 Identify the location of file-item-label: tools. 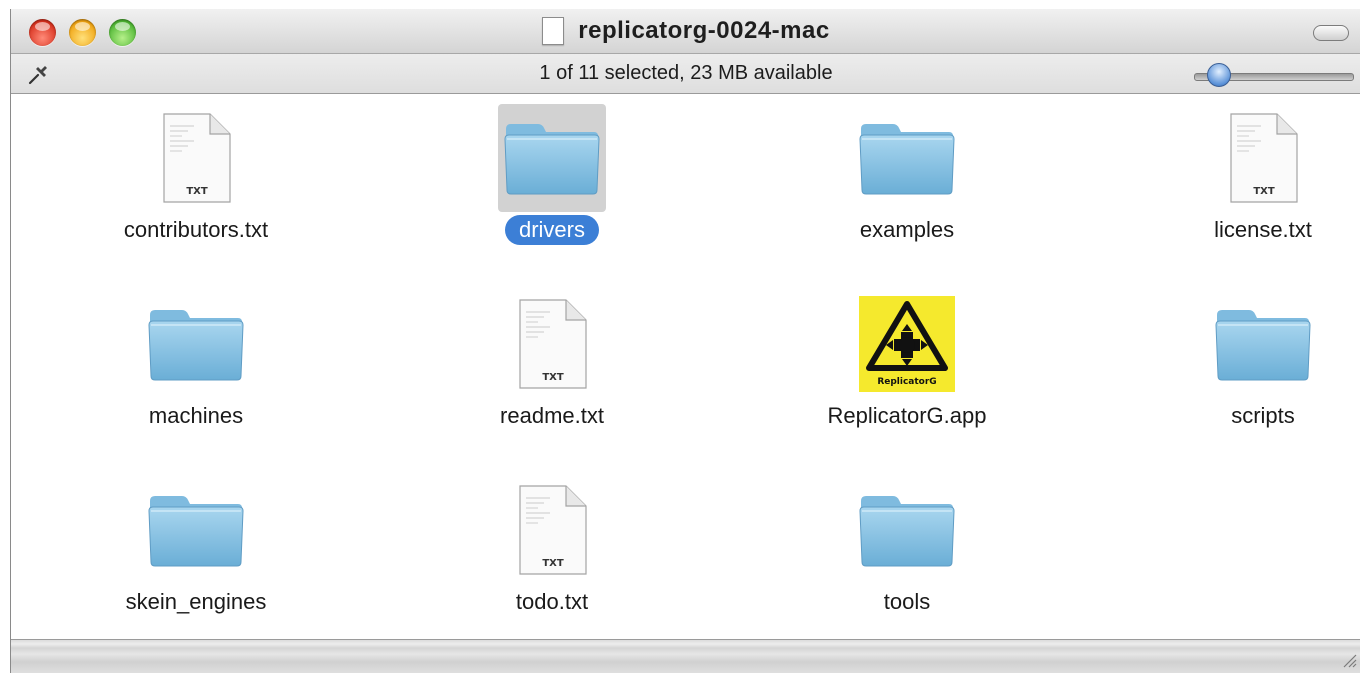
(907, 602).